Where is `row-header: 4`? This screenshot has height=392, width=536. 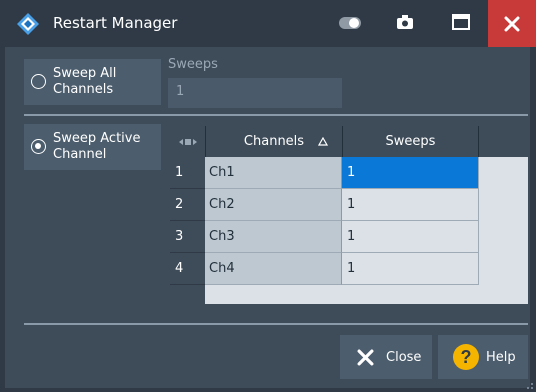 row-header: 4 is located at coordinates (187, 269).